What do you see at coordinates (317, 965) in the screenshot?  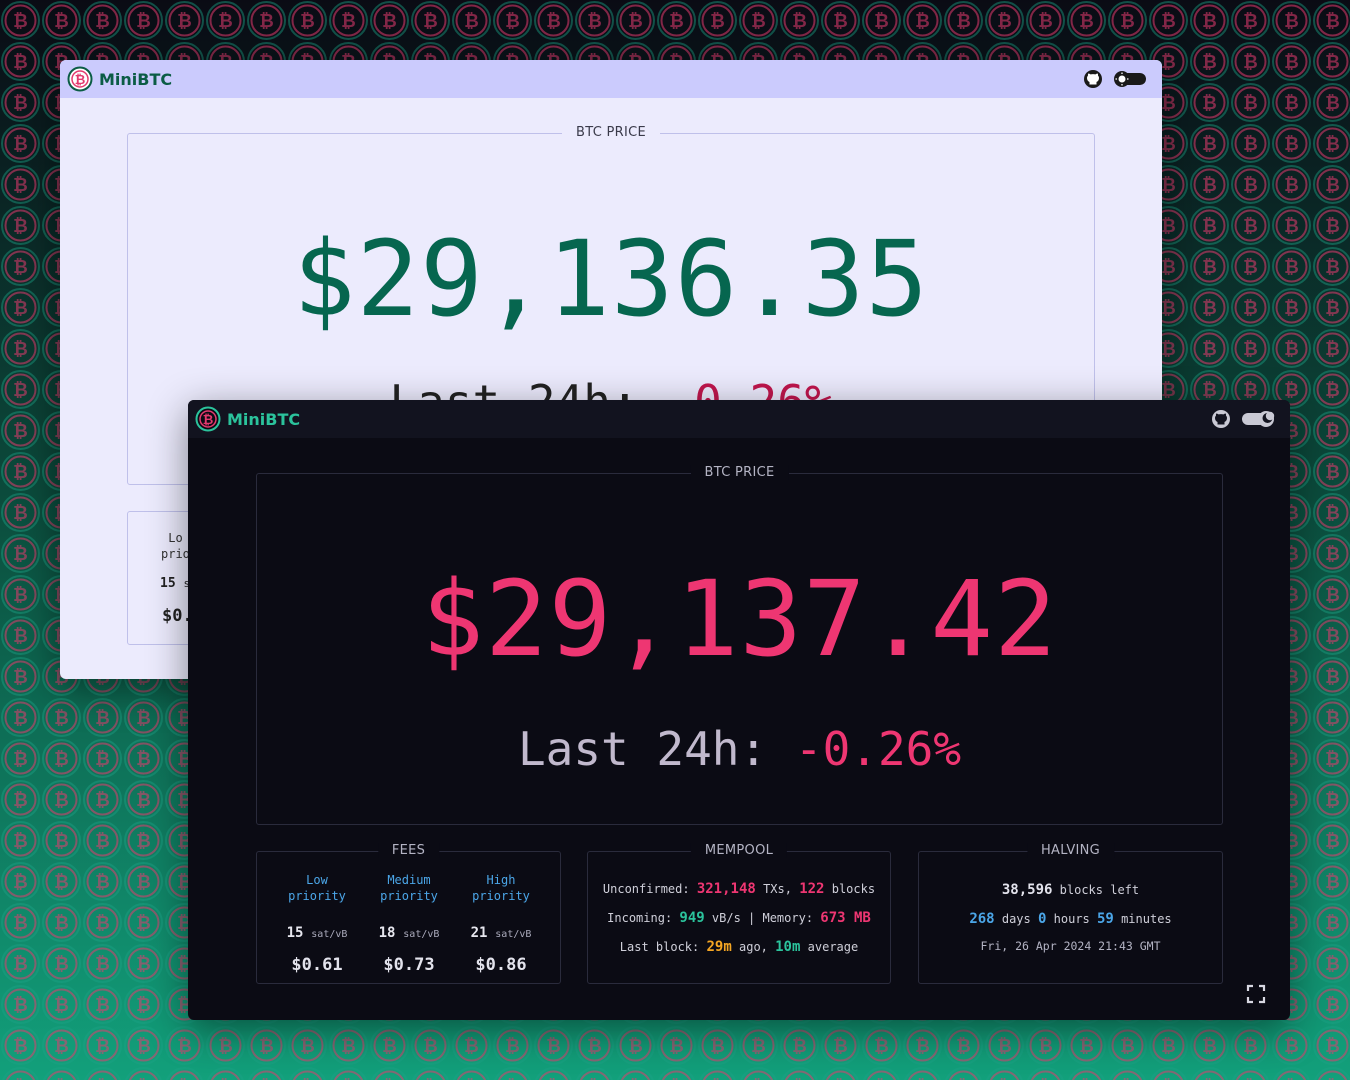 I see `fee-usd: $0.61` at bounding box center [317, 965].